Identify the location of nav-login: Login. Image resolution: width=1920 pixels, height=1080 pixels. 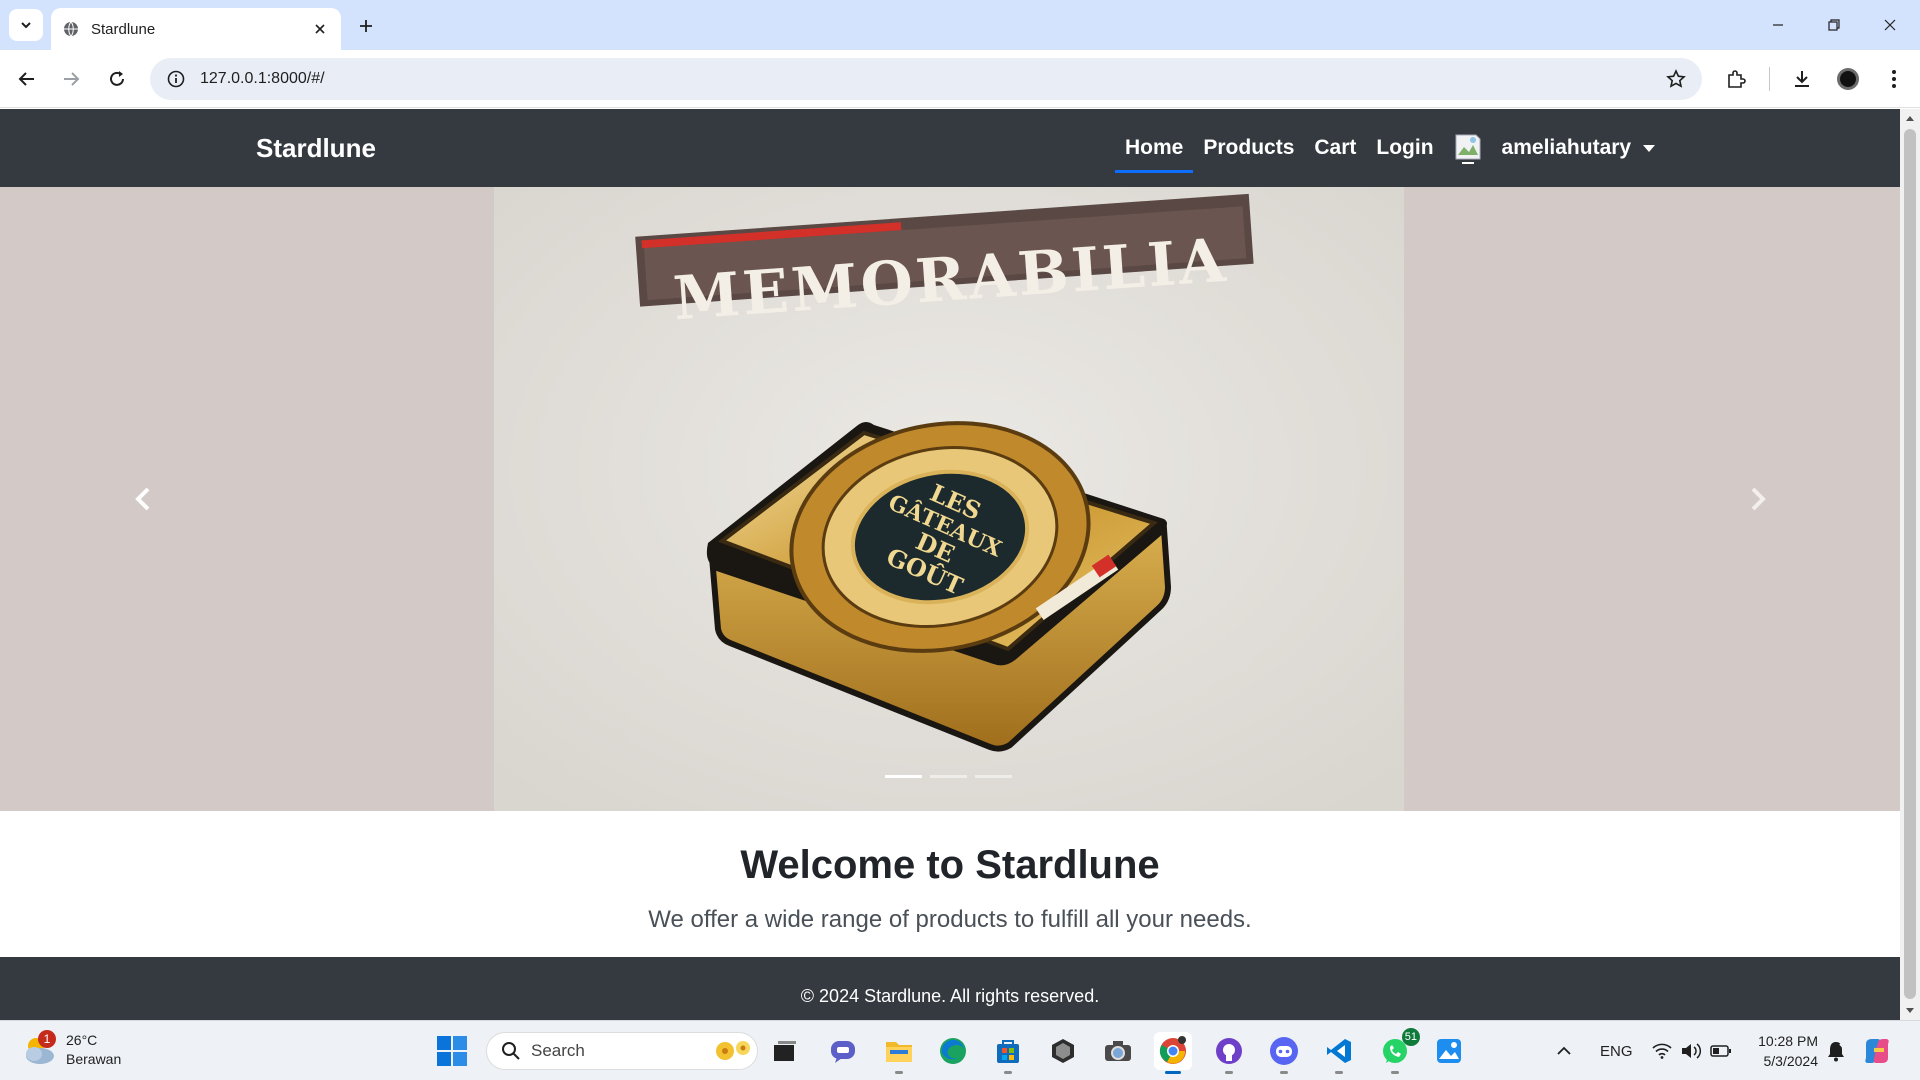
(1404, 148).